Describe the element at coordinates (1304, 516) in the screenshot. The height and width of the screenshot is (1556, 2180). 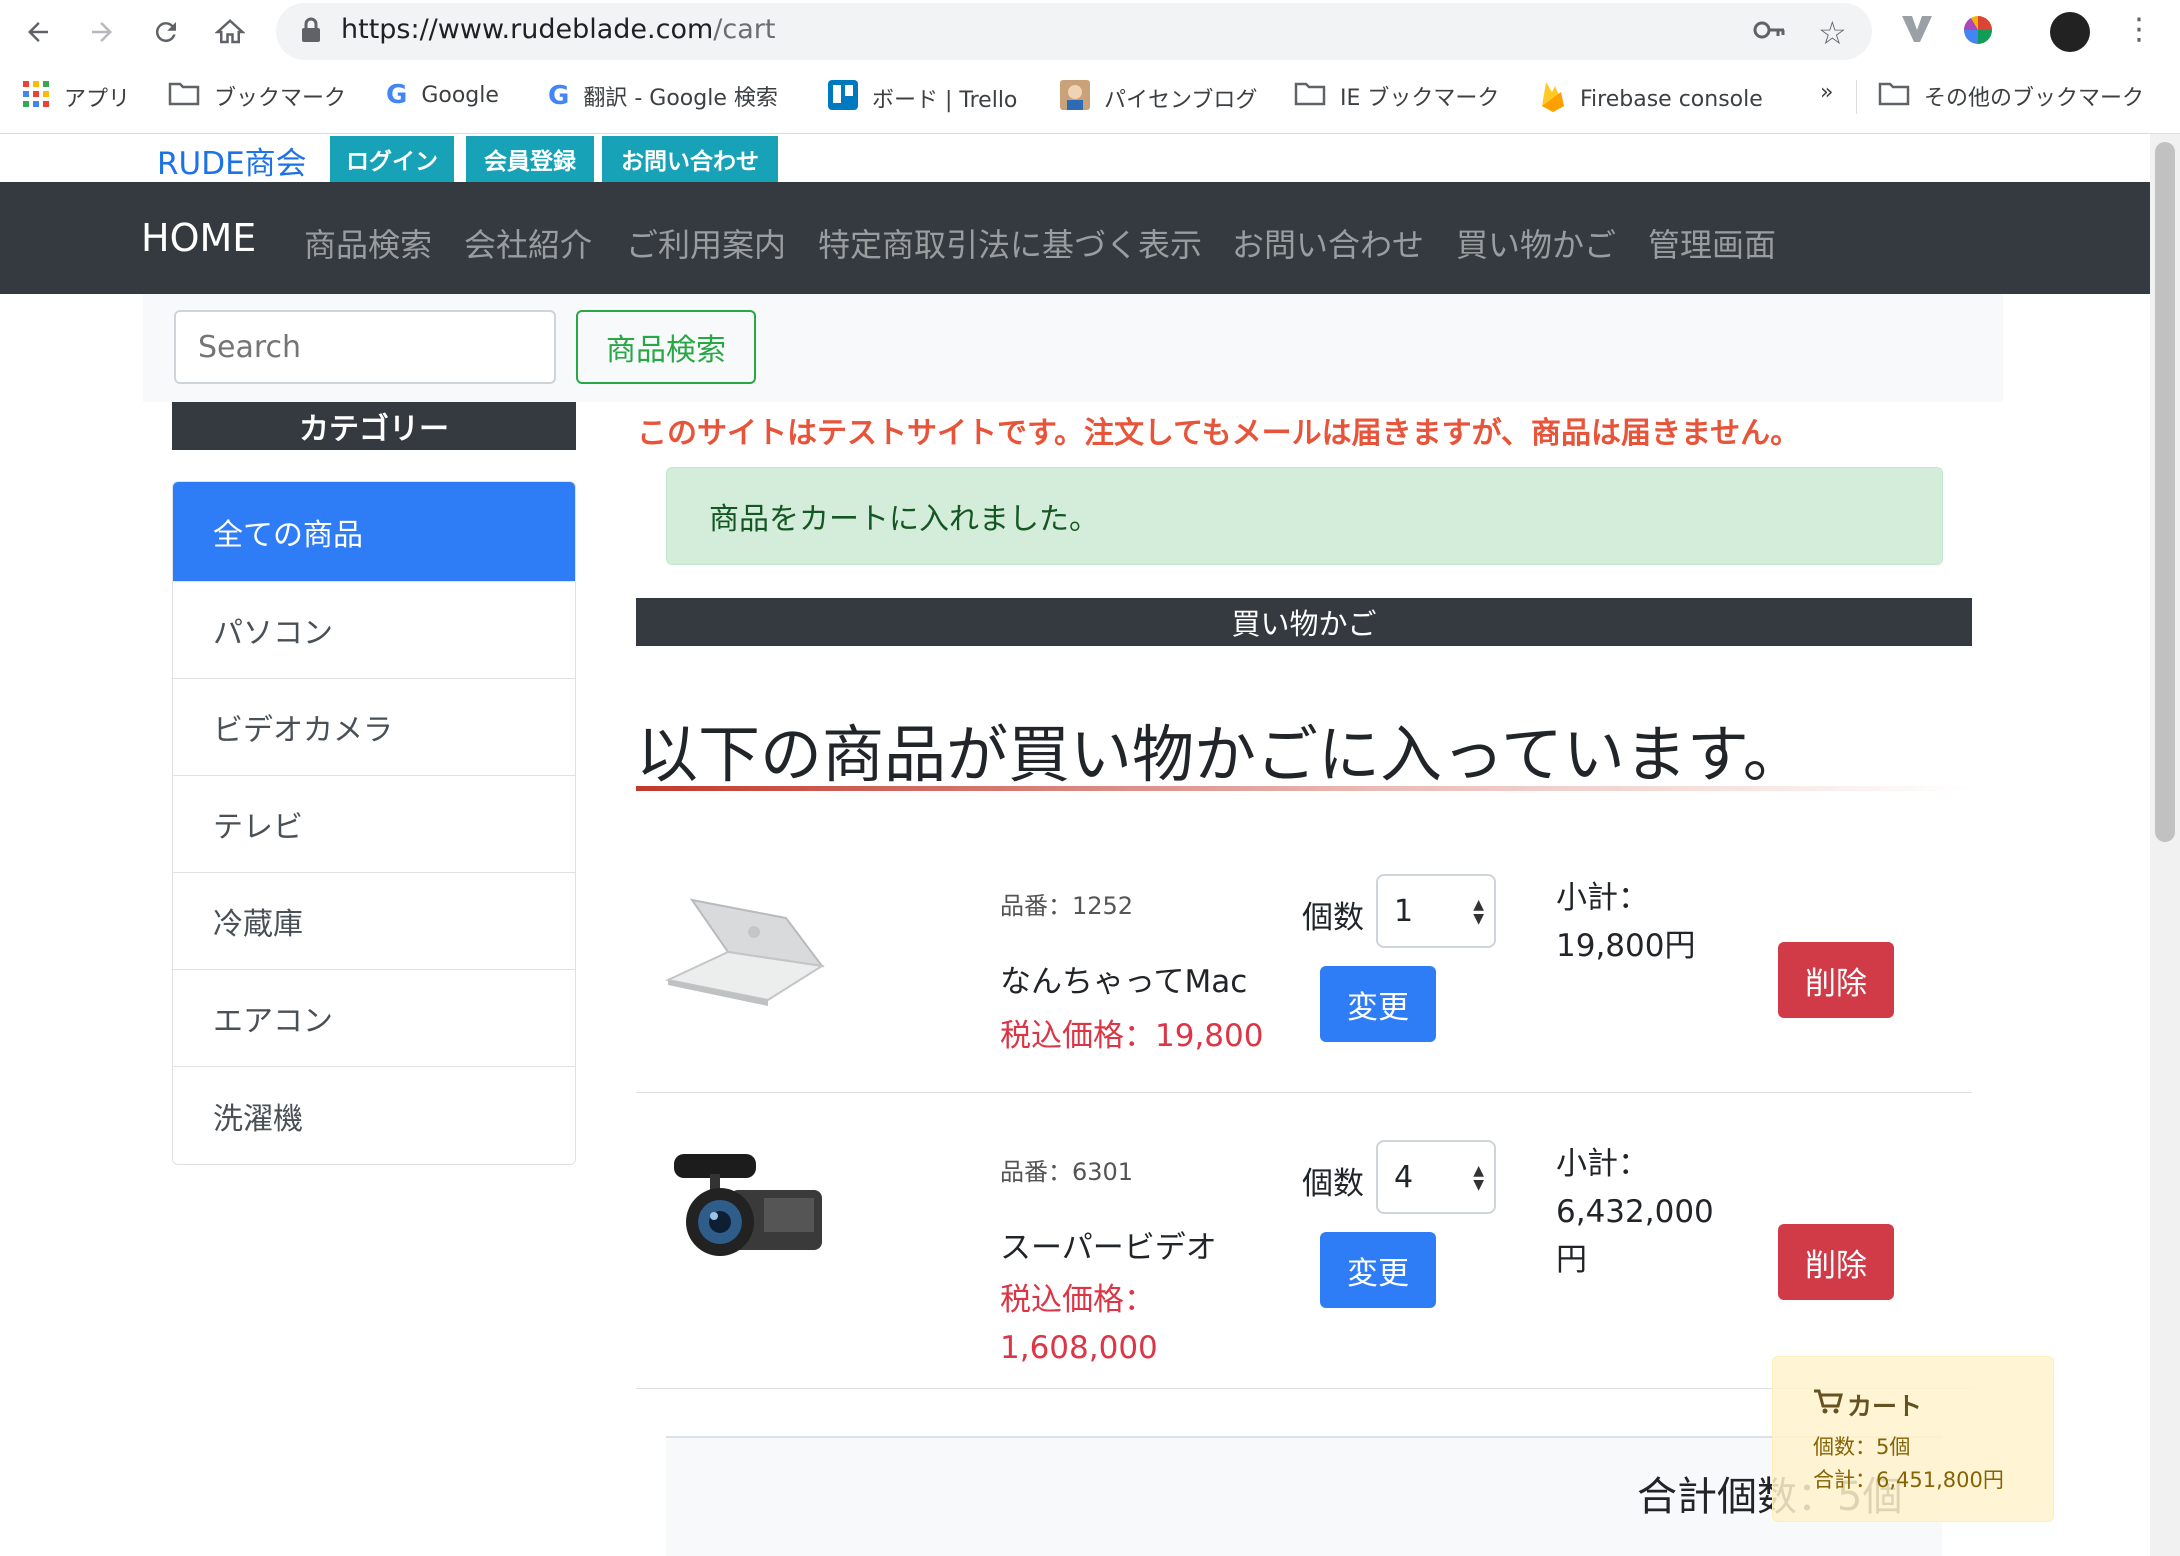
I see `success-alert: 商品をカートに入れました。` at that location.